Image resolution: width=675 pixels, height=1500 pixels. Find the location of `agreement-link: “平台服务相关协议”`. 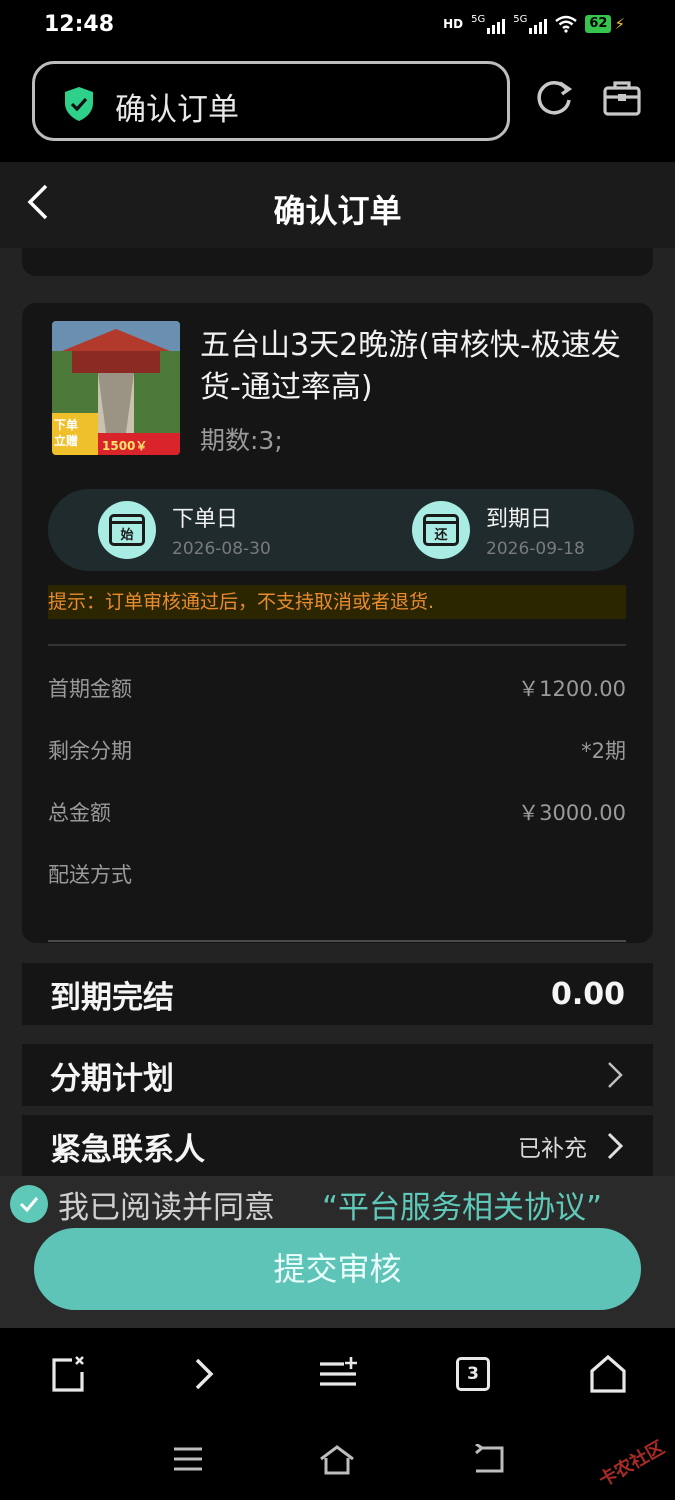

agreement-link: “平台服务相关协议” is located at coordinates (462, 1204).